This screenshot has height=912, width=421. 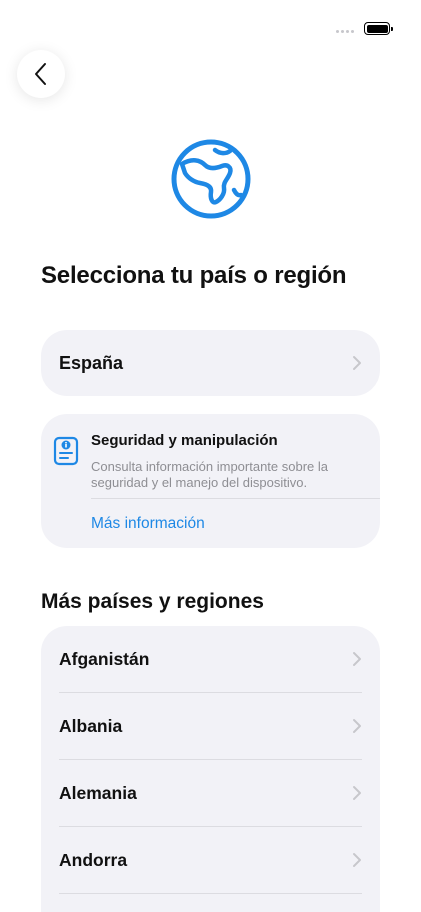 I want to click on info-document-icon, so click(x=66, y=451).